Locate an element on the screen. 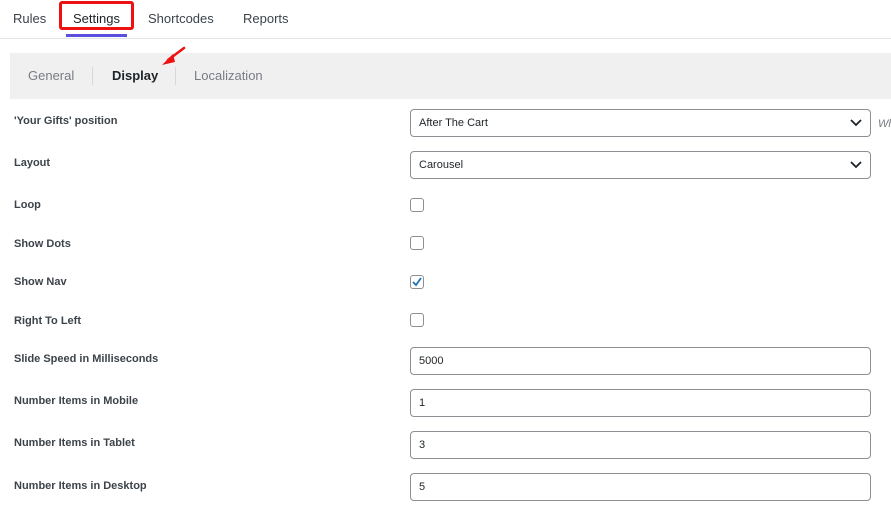  tab-rules: Rules is located at coordinates (29, 18).